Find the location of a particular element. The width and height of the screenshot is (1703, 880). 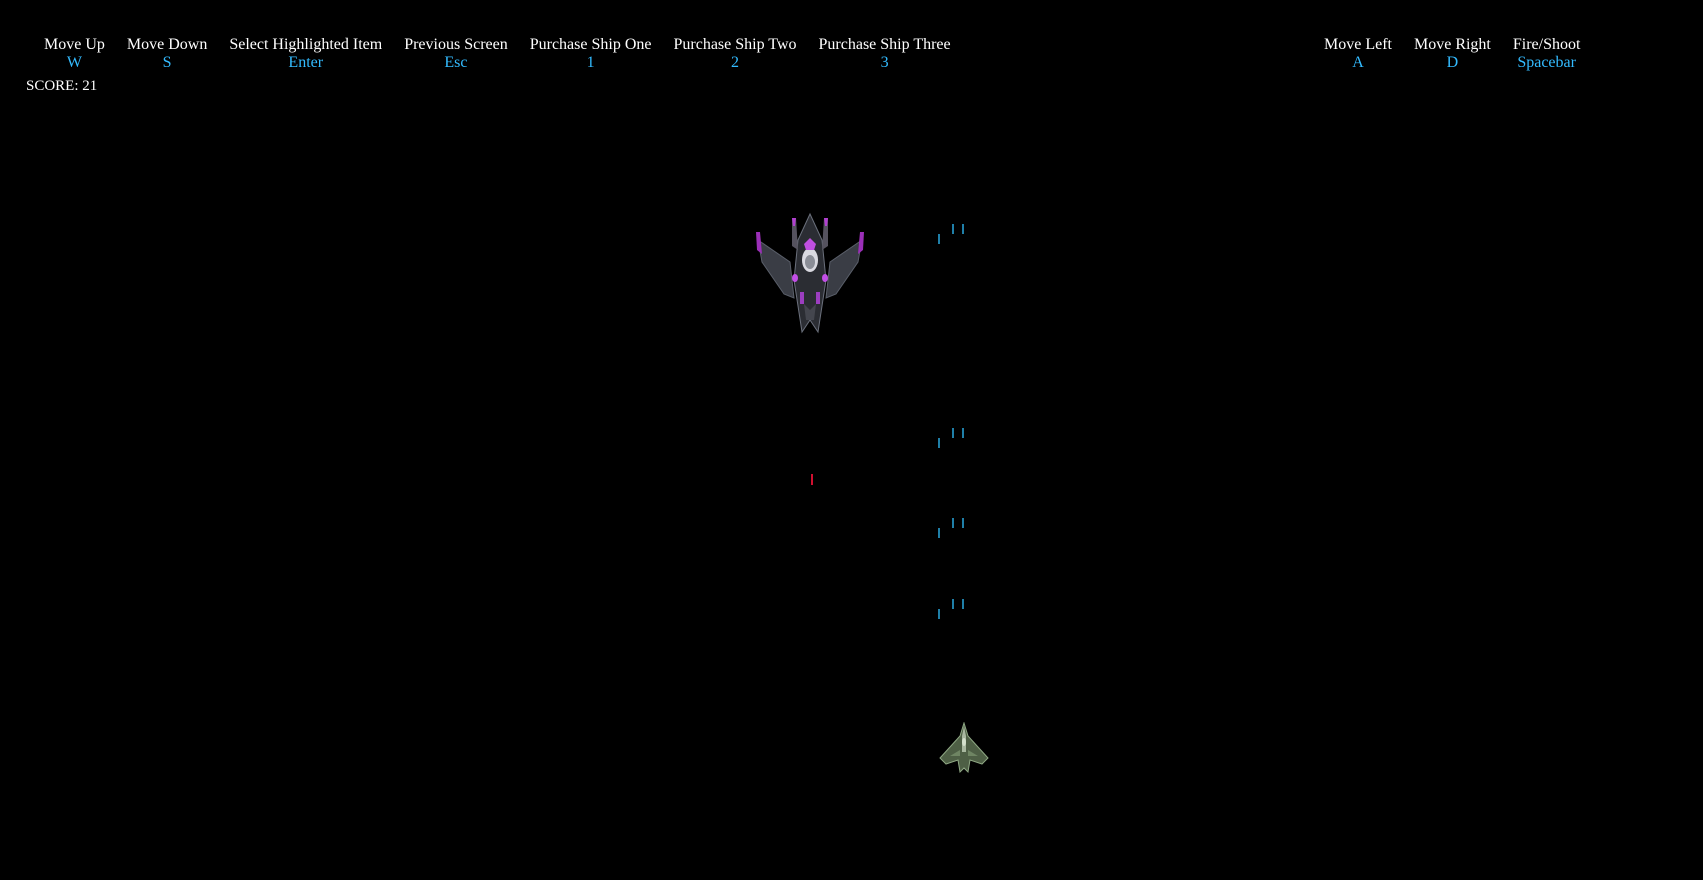

control-move-down: Move Down S is located at coordinates (167, 54).